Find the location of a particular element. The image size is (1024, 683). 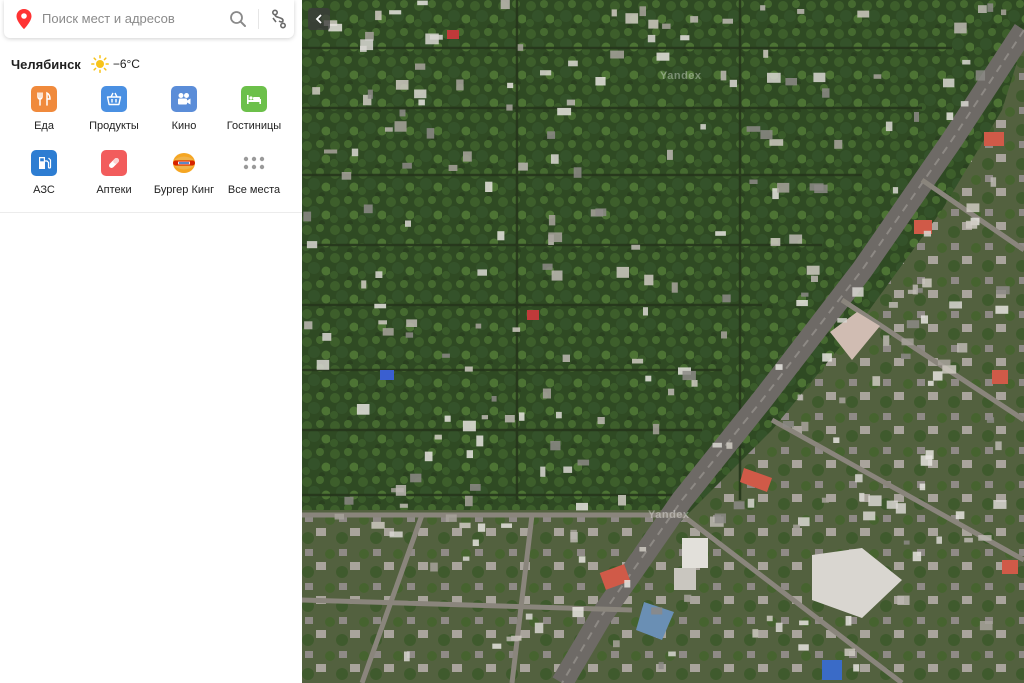

category-pharmacy: Аптеки is located at coordinates (114, 175).